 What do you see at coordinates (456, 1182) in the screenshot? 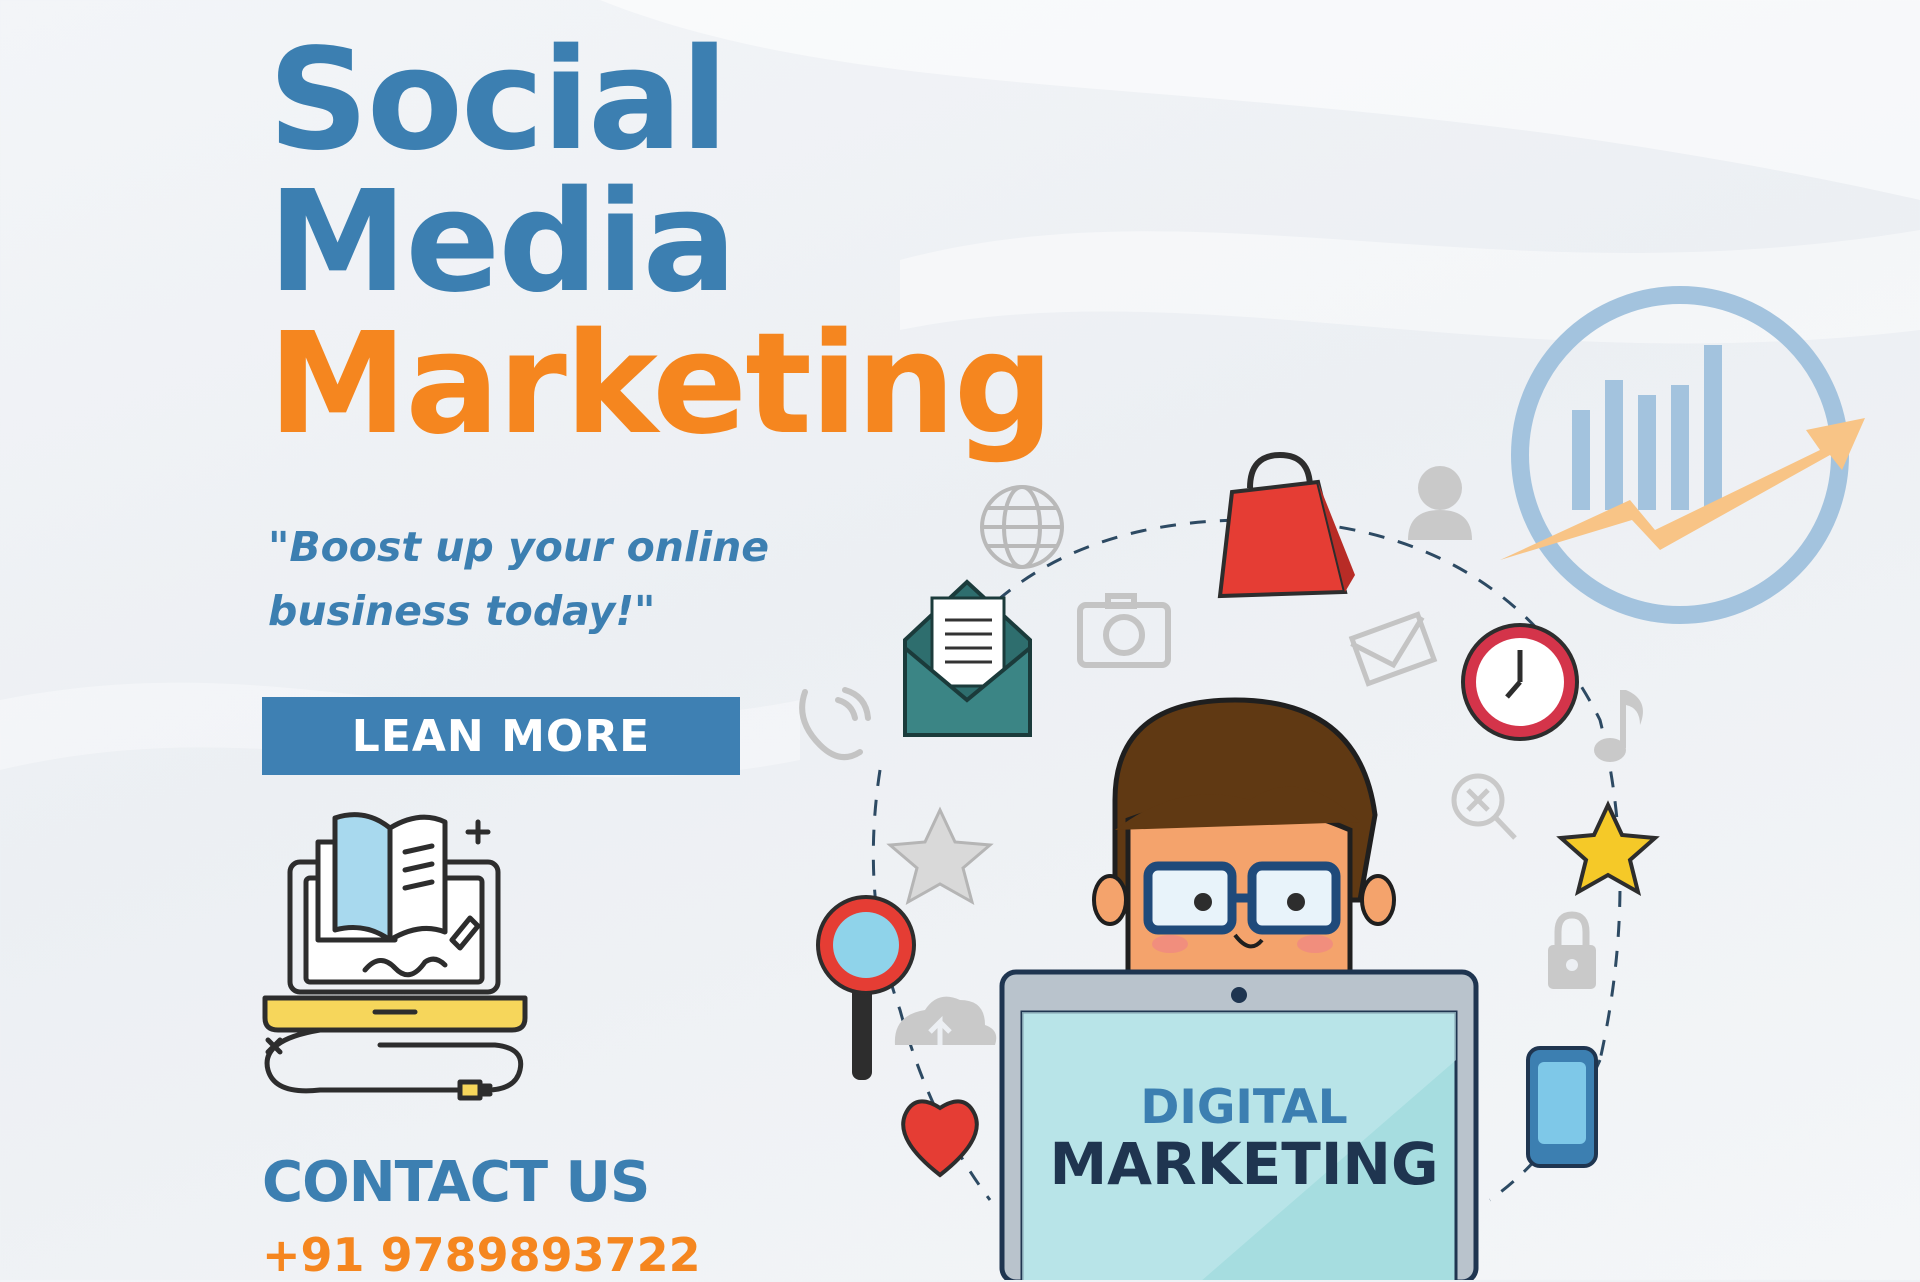
I see `contact-title: CONTACT US` at bounding box center [456, 1182].